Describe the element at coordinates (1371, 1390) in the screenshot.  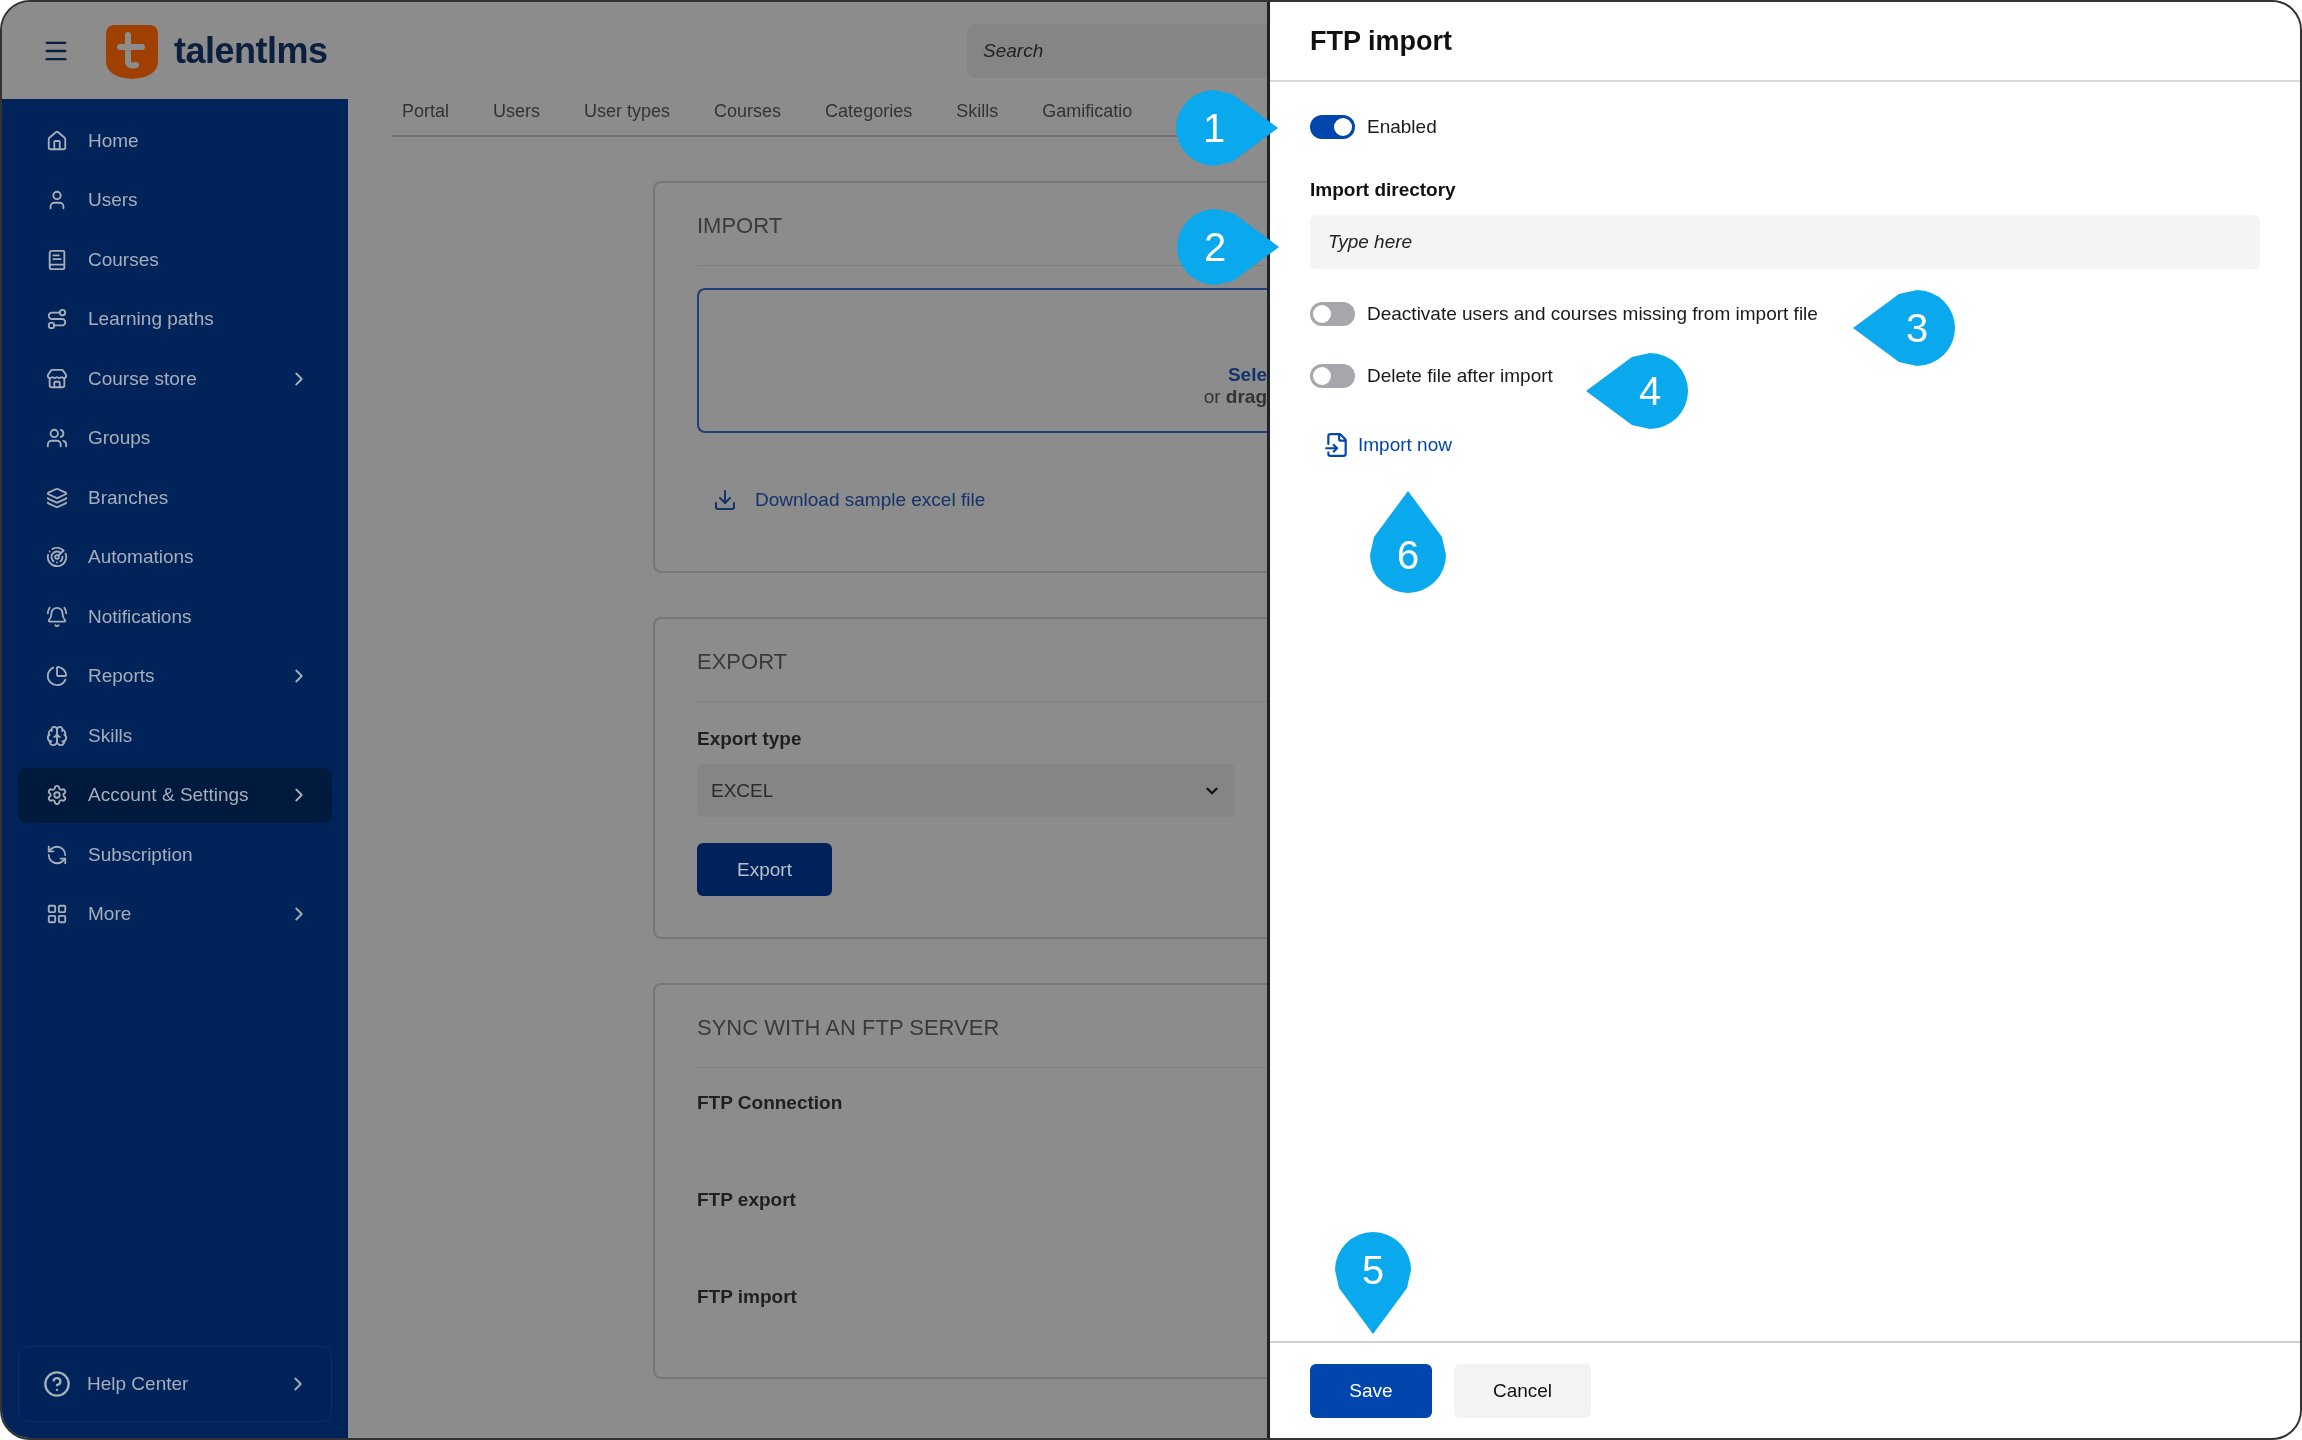
I see `save-button: Save` at that location.